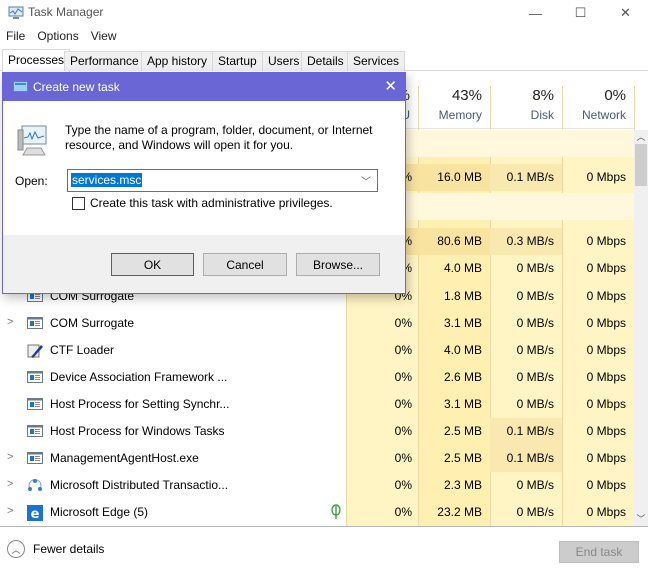  Describe the element at coordinates (336, 512) in the screenshot. I see `leaf-icon` at that location.